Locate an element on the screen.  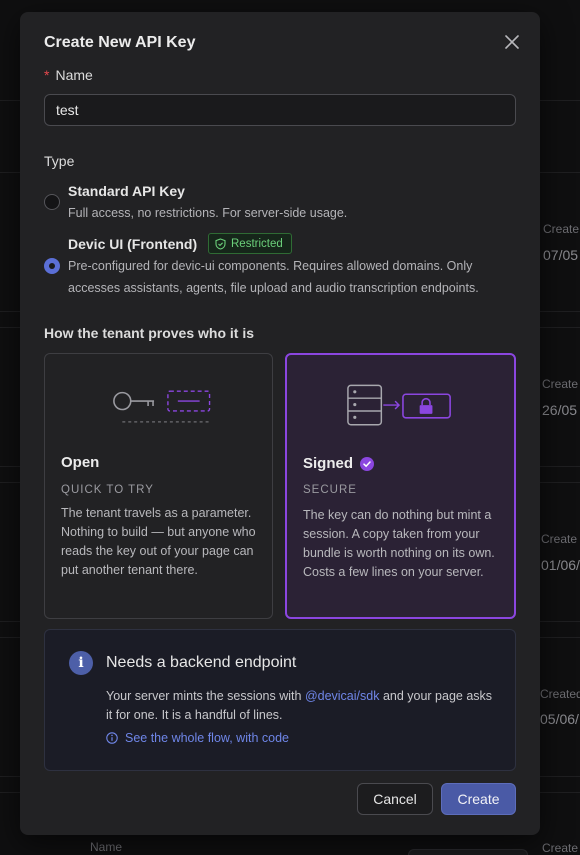
notice-body-start: Your server mints the sessions with is located at coordinates (205, 696).